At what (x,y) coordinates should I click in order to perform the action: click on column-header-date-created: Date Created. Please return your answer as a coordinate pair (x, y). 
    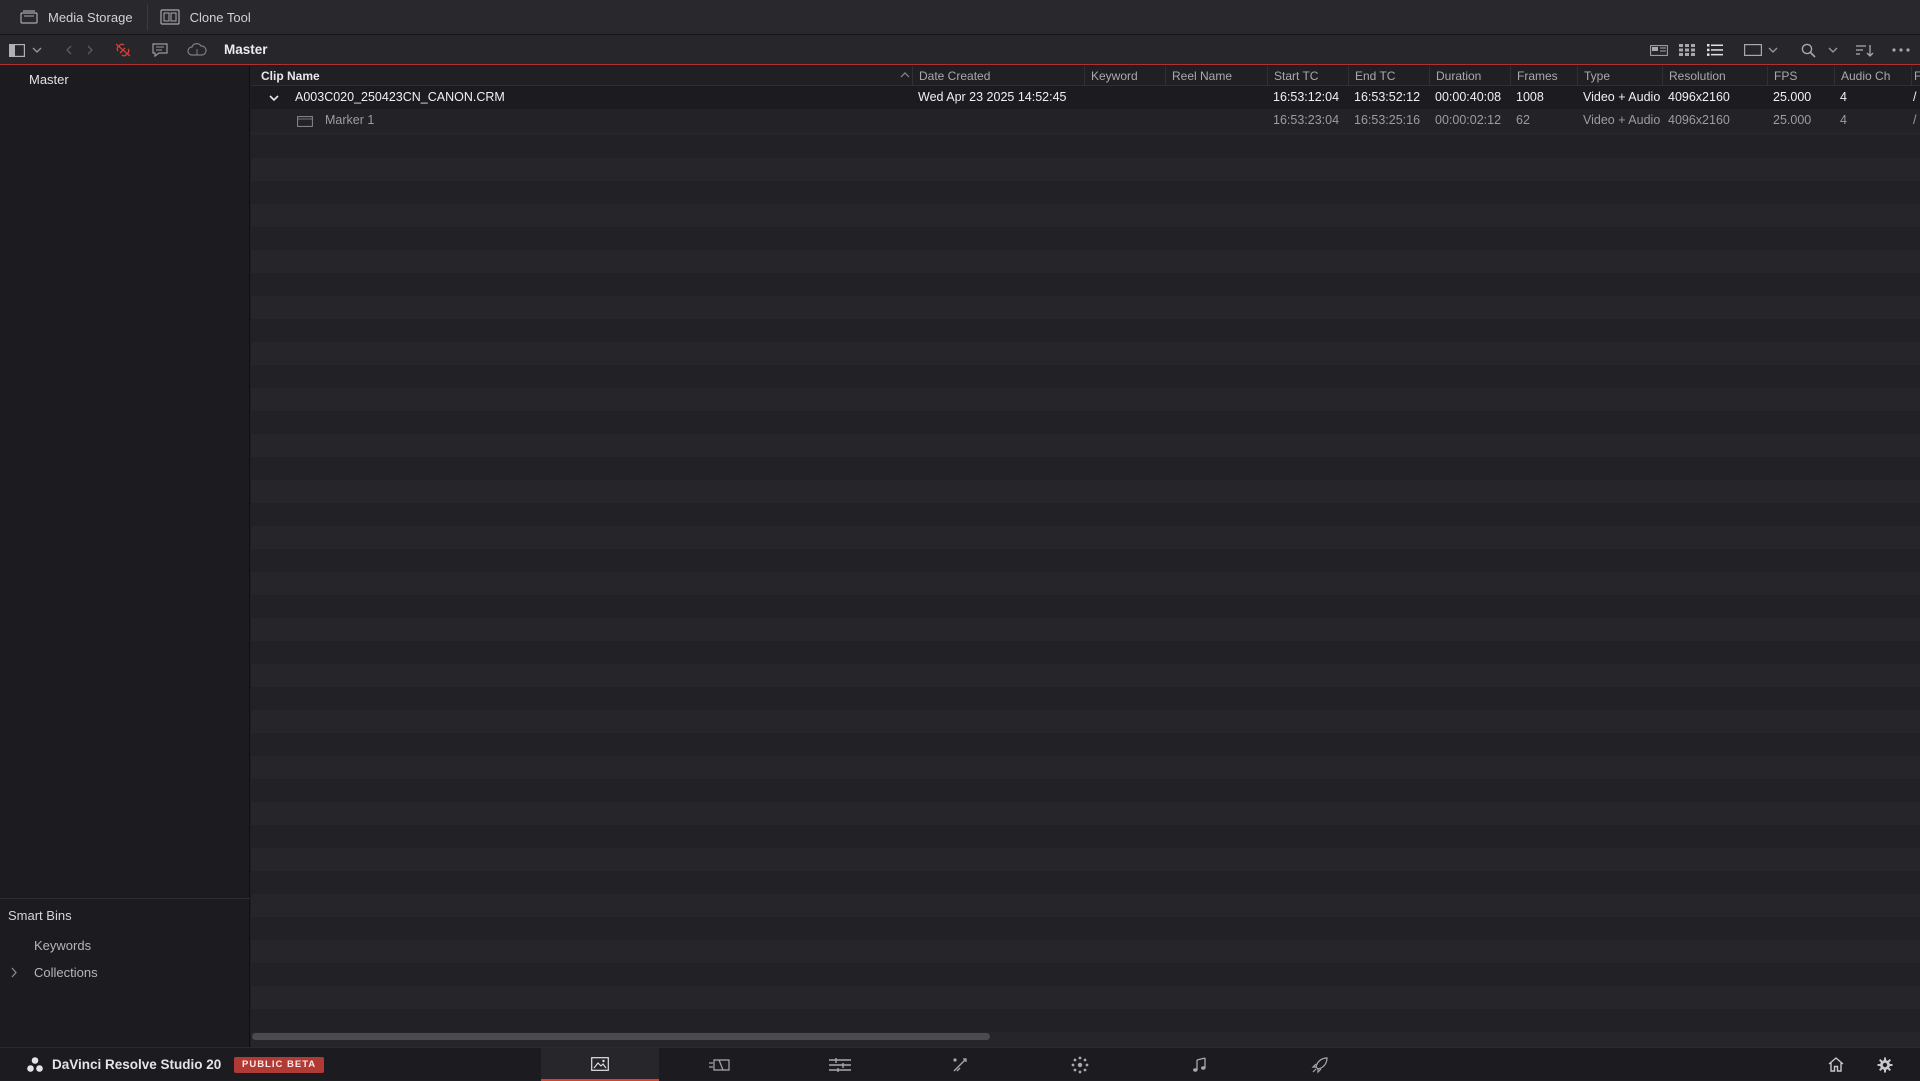
    Looking at the image, I should click on (998, 76).